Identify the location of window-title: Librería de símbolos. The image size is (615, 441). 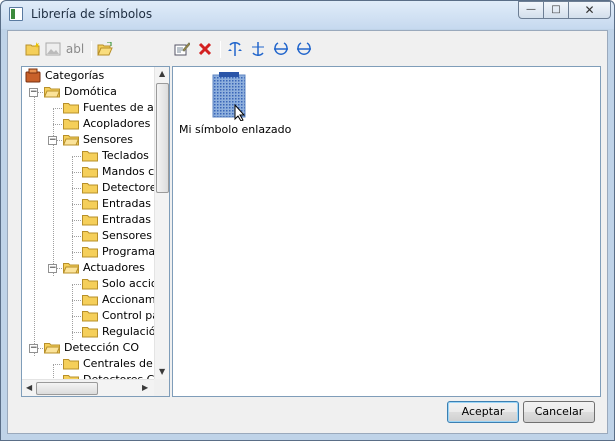
(92, 14).